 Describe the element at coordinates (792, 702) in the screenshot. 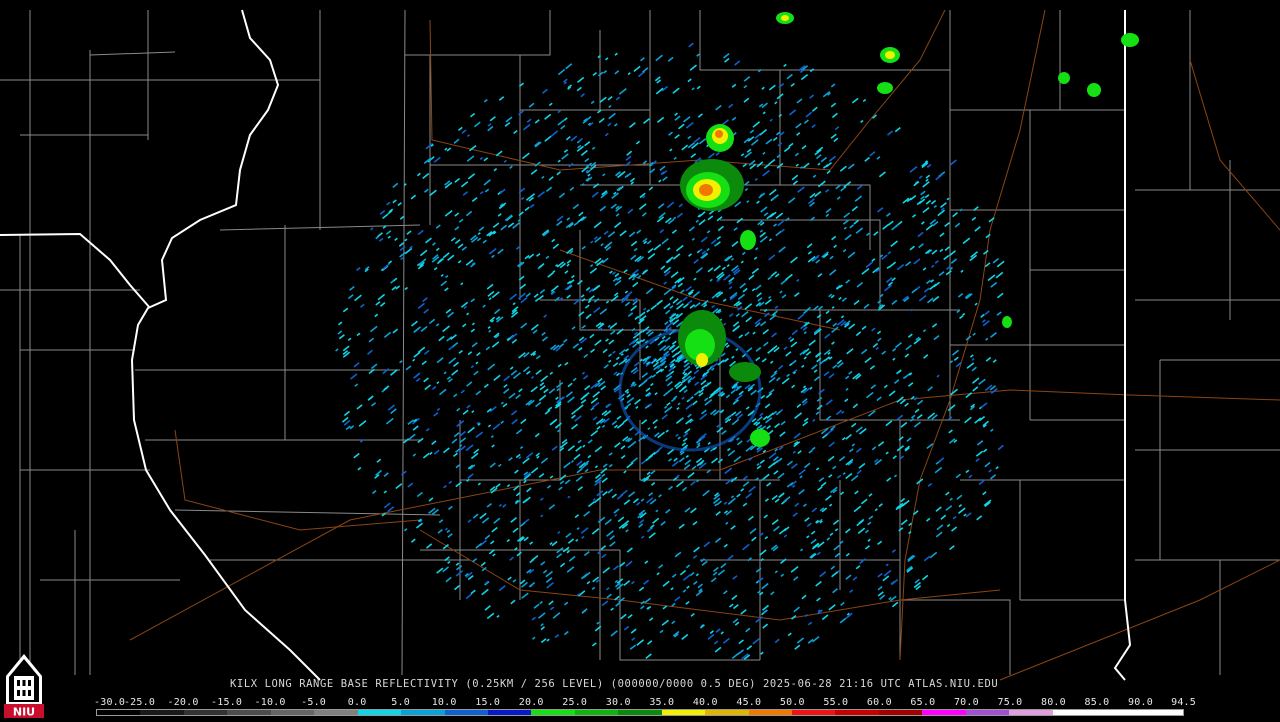

I see `scale-label: 50.0` at that location.